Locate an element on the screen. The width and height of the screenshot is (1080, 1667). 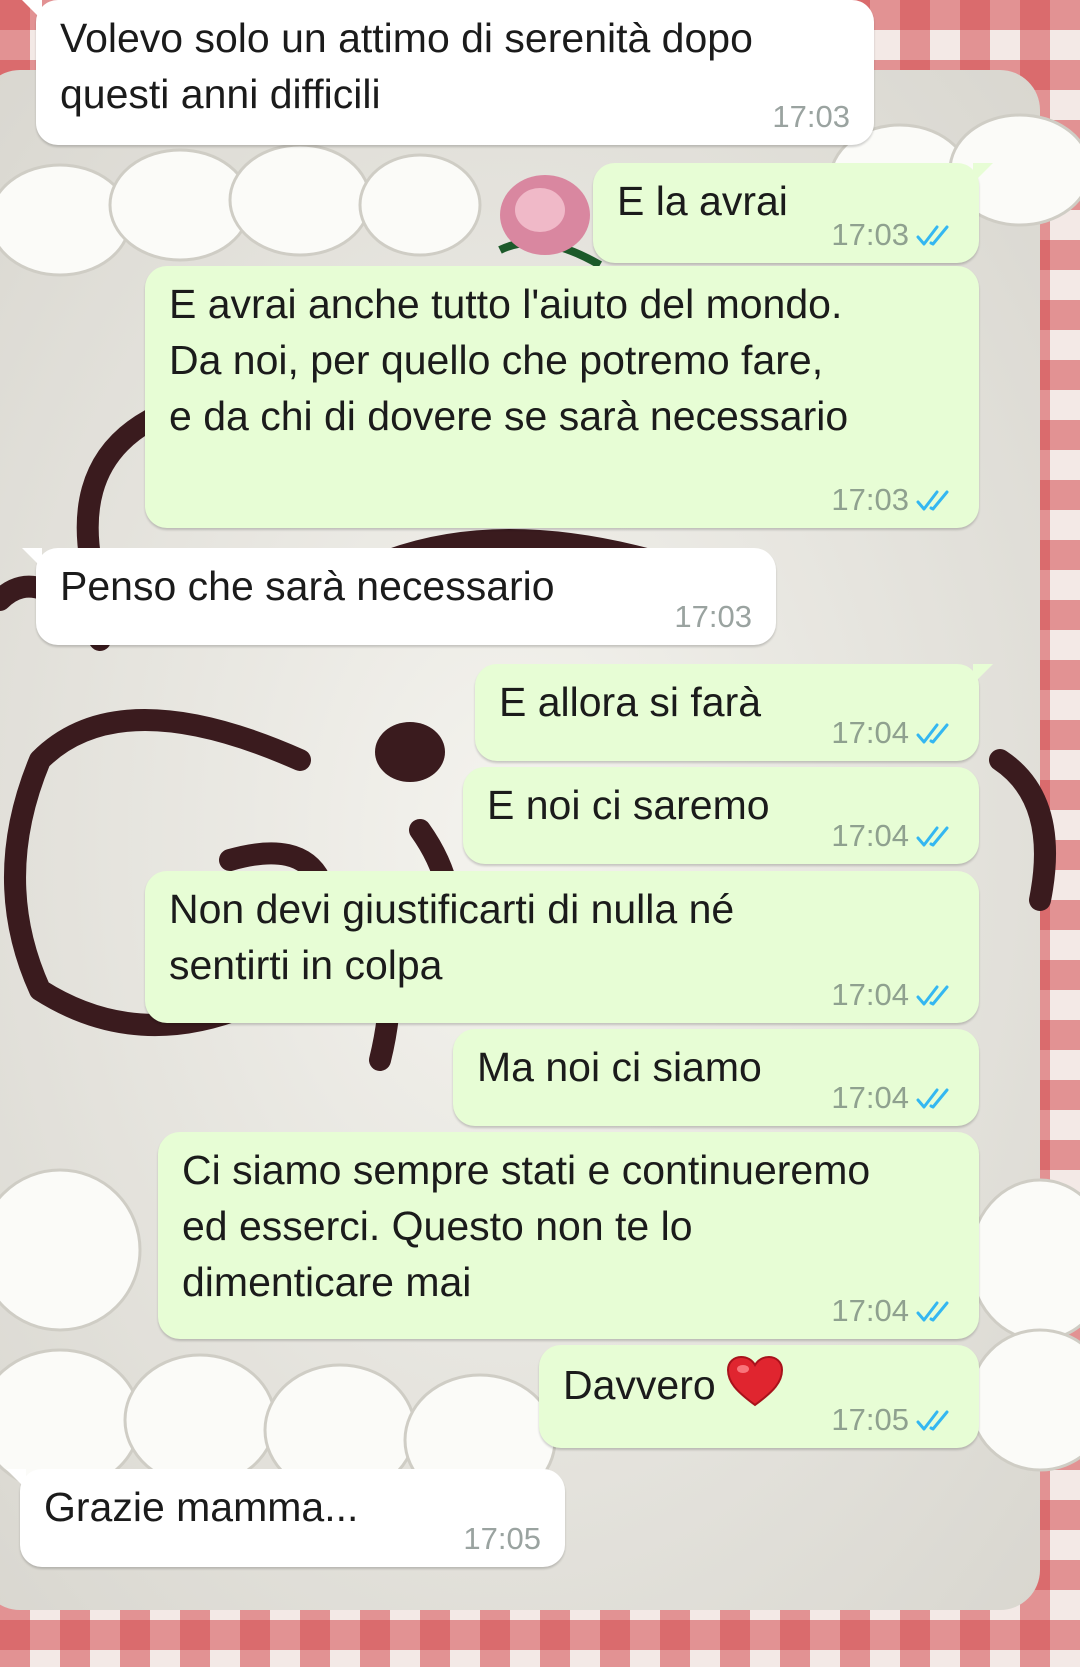
message-text-content: E la avrai is located at coordinates (702, 201).